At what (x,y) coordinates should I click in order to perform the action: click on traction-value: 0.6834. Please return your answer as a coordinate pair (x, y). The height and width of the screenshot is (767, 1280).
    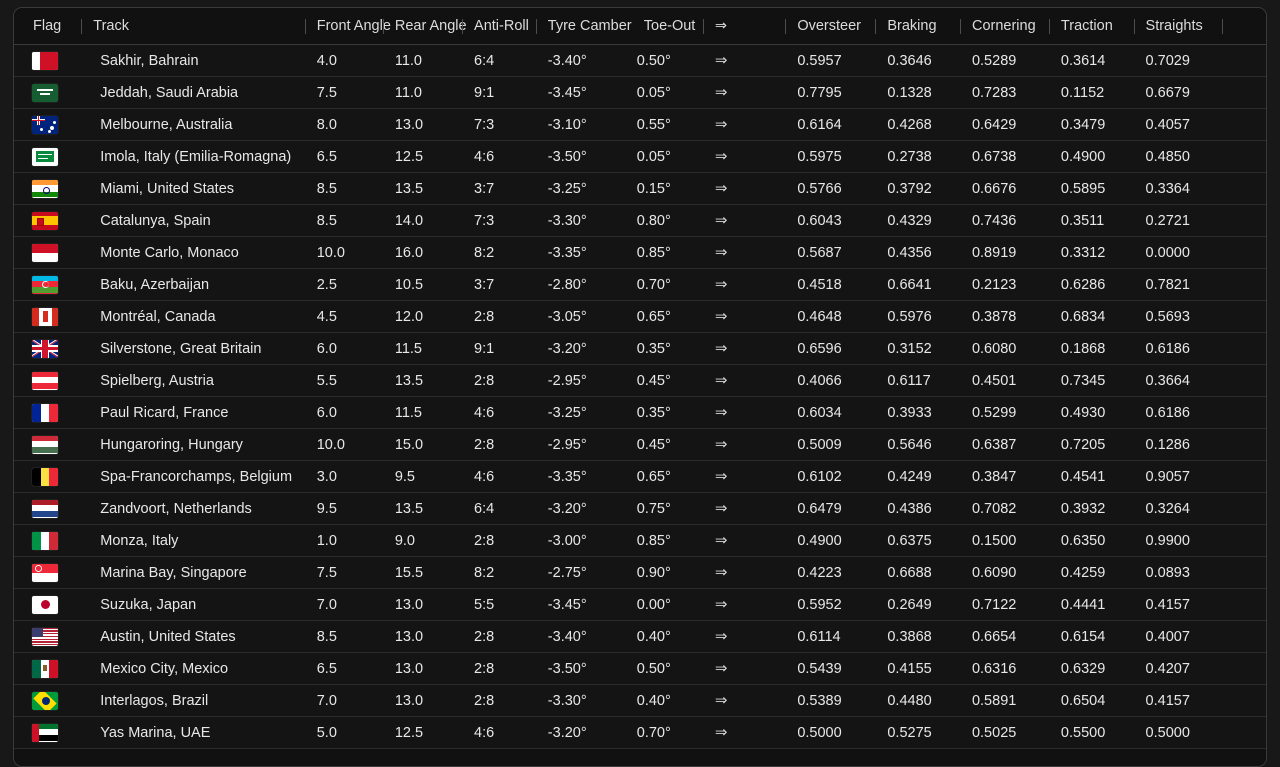
    Looking at the image, I should click on (1083, 316).